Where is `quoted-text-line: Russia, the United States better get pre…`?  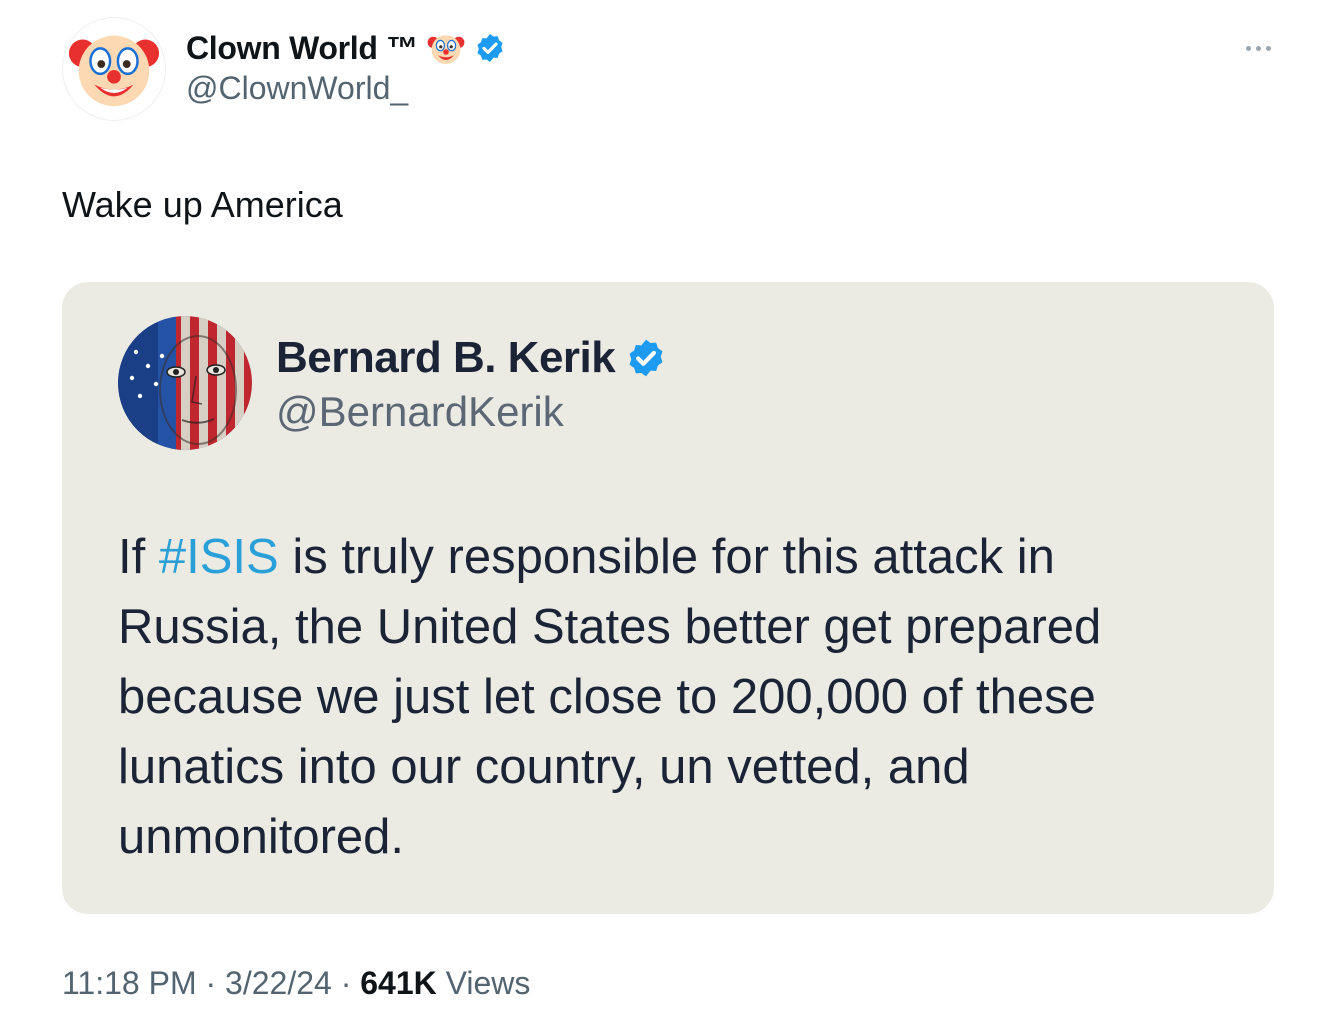
quoted-text-line: Russia, the United States better get pre… is located at coordinates (610, 627).